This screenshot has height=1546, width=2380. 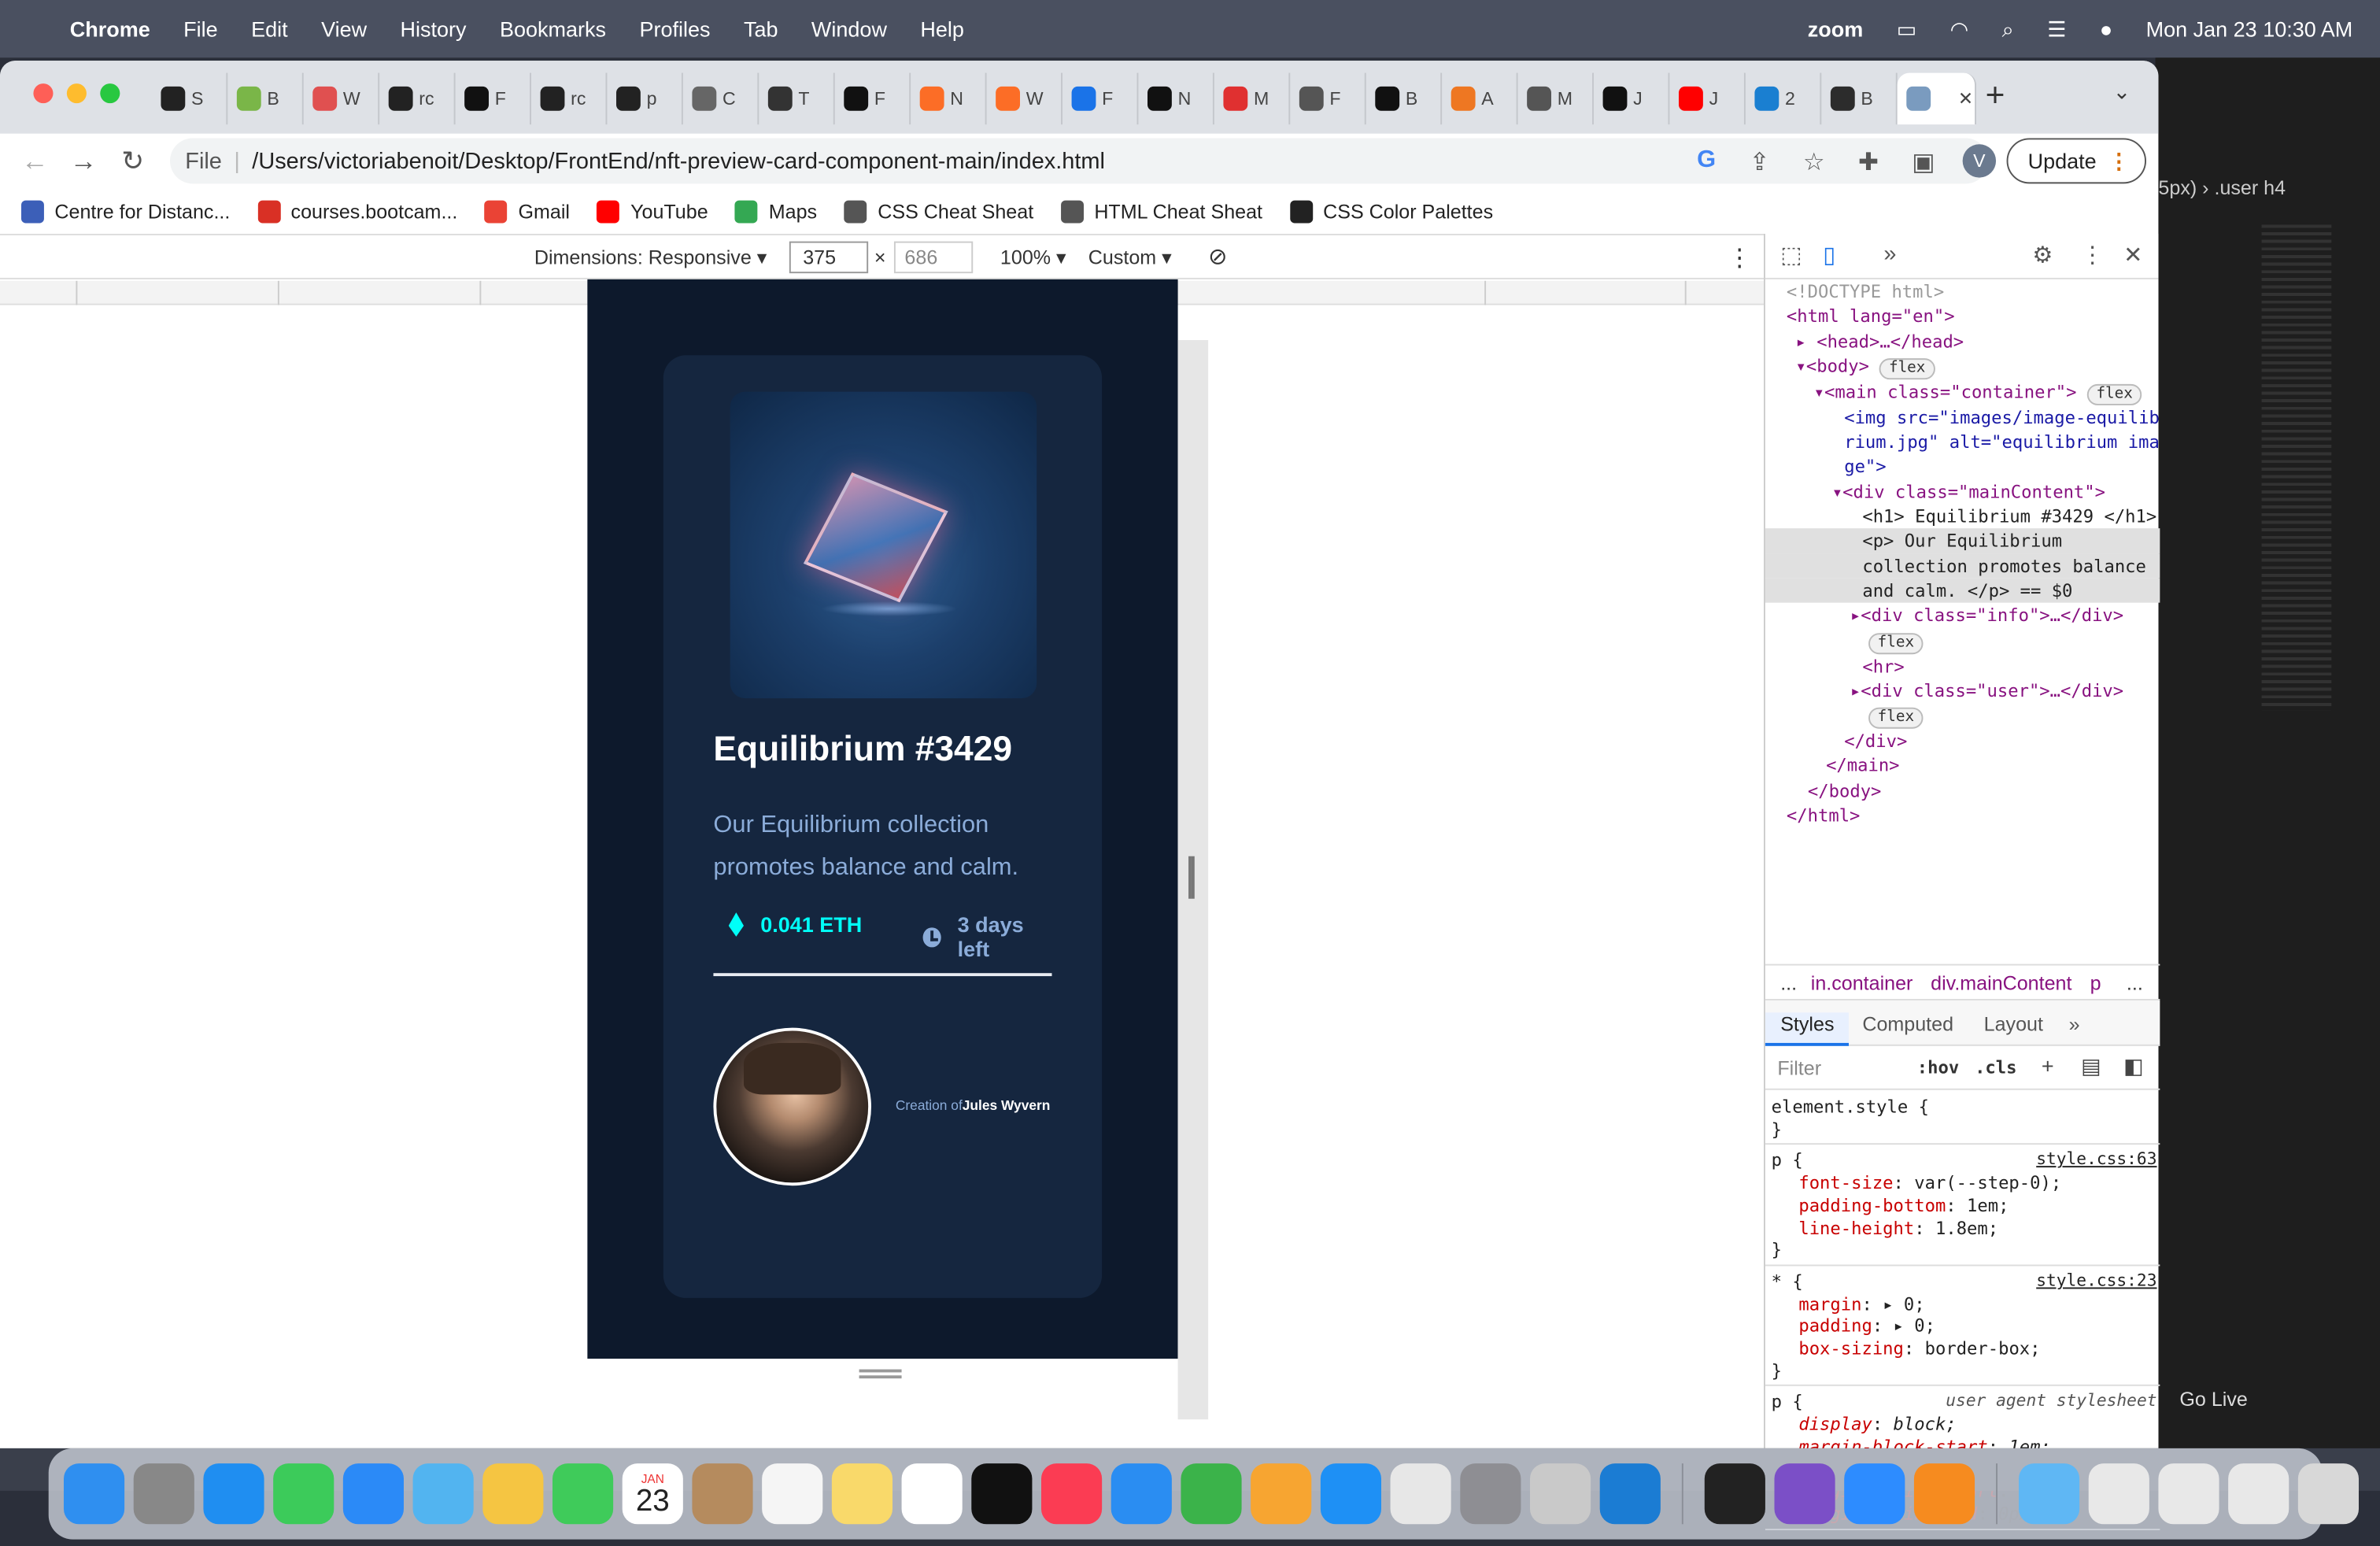 I want to click on dom-p-line-2: collection promotes balance, so click(x=1962, y=566).